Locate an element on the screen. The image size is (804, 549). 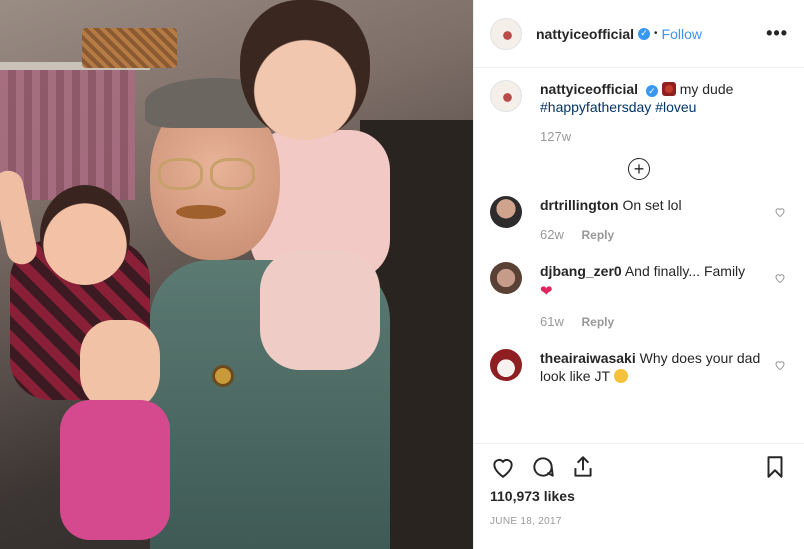
photo-girl-head is located at coordinates (305, 70).